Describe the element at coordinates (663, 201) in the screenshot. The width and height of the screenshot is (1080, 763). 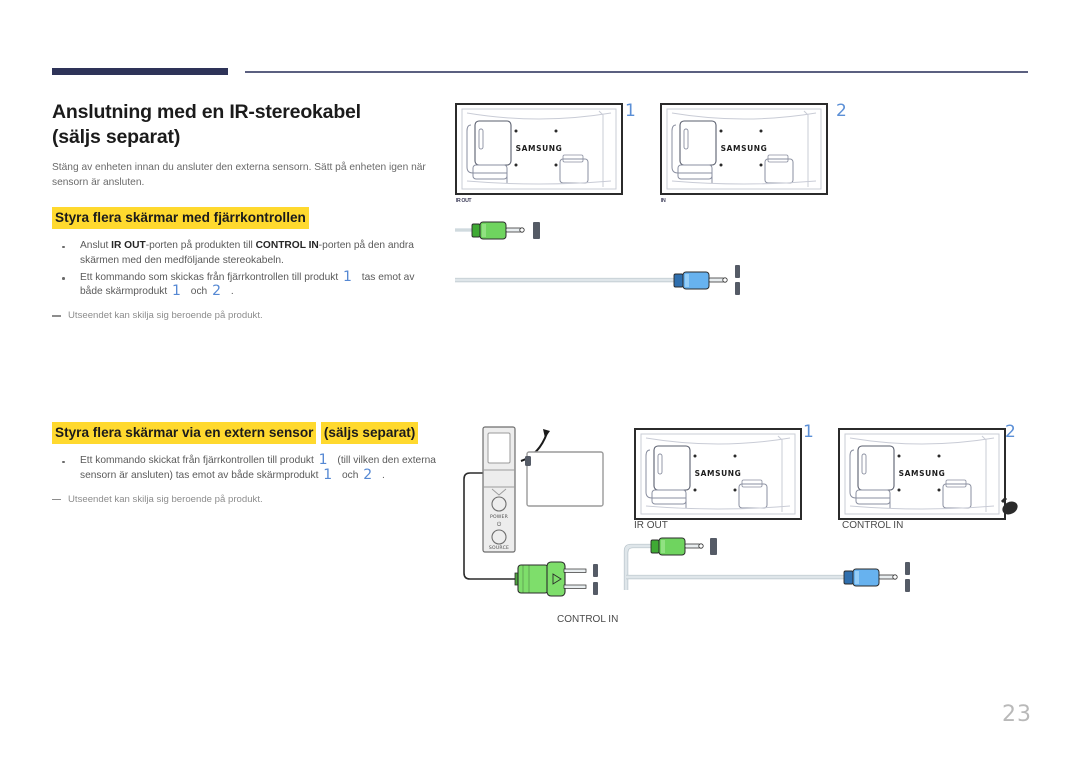
I see `monitor-2-port-label: IN` at that location.